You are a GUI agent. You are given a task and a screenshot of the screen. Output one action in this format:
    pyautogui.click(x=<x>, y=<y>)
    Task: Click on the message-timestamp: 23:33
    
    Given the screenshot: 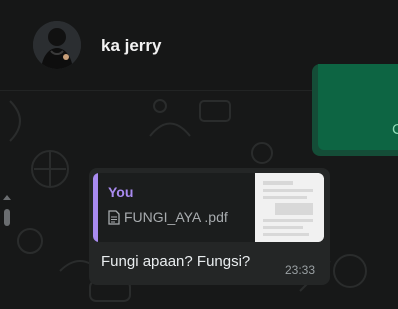 What is the action you would take?
    pyautogui.click(x=300, y=270)
    